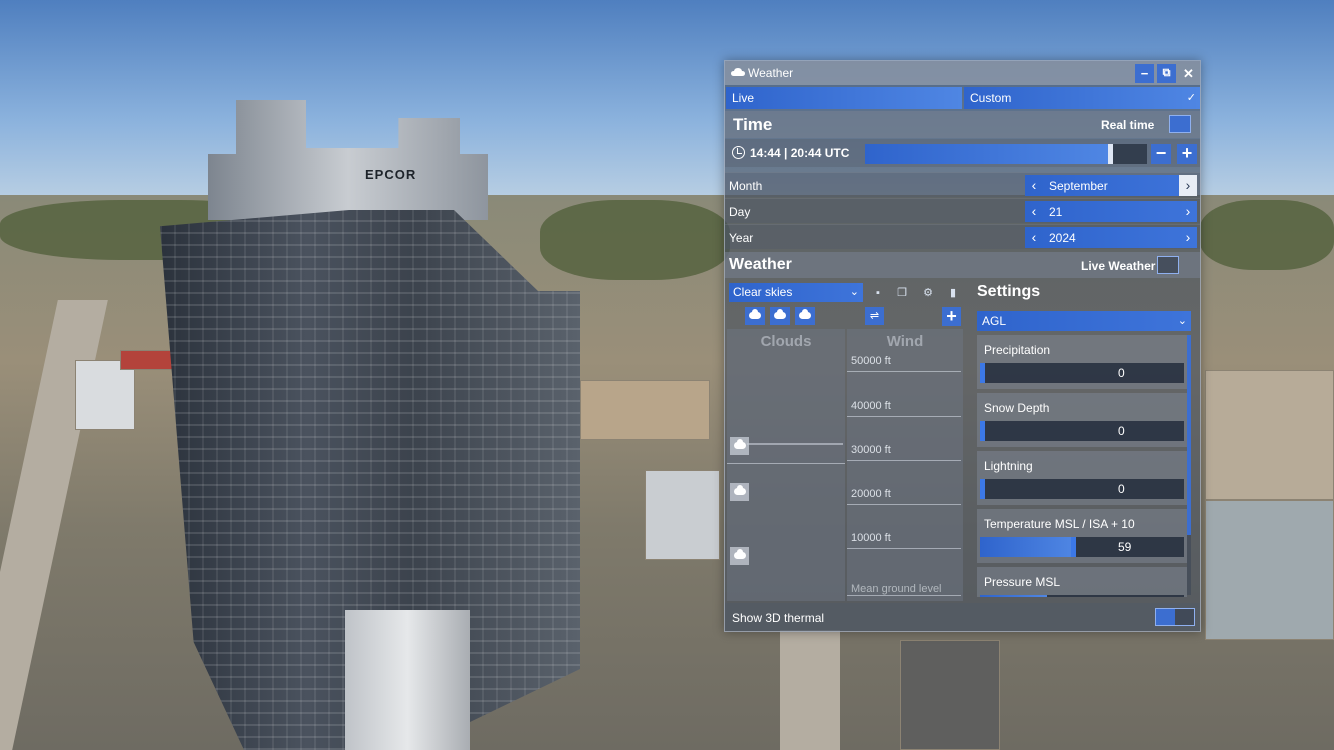 The width and height of the screenshot is (1334, 750). I want to click on temperature-value: 59, so click(1124, 547).